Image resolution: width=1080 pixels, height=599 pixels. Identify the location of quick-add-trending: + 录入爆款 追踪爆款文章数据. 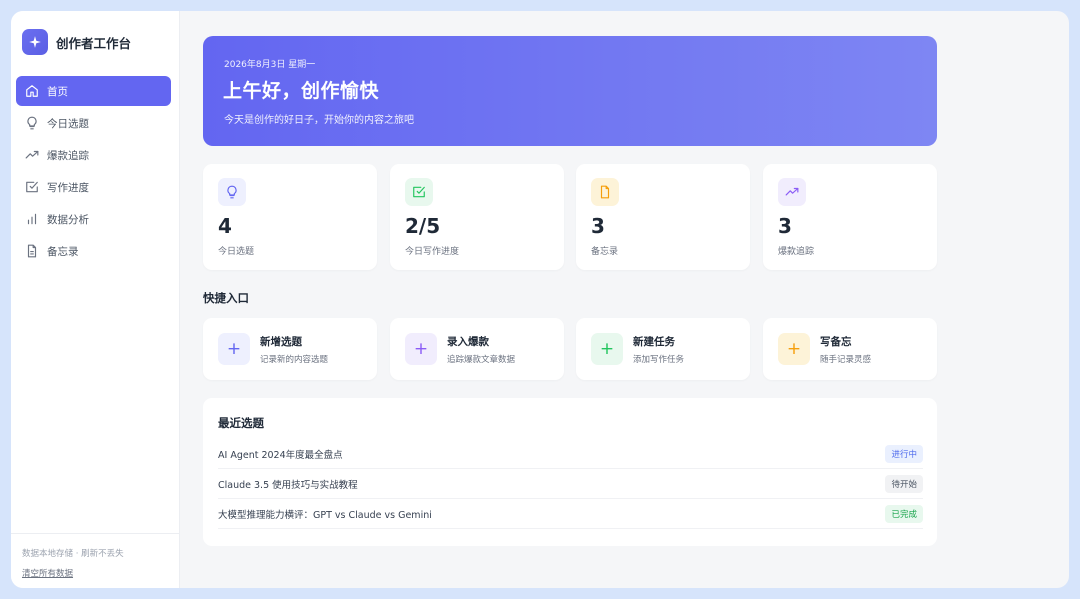
(477, 349).